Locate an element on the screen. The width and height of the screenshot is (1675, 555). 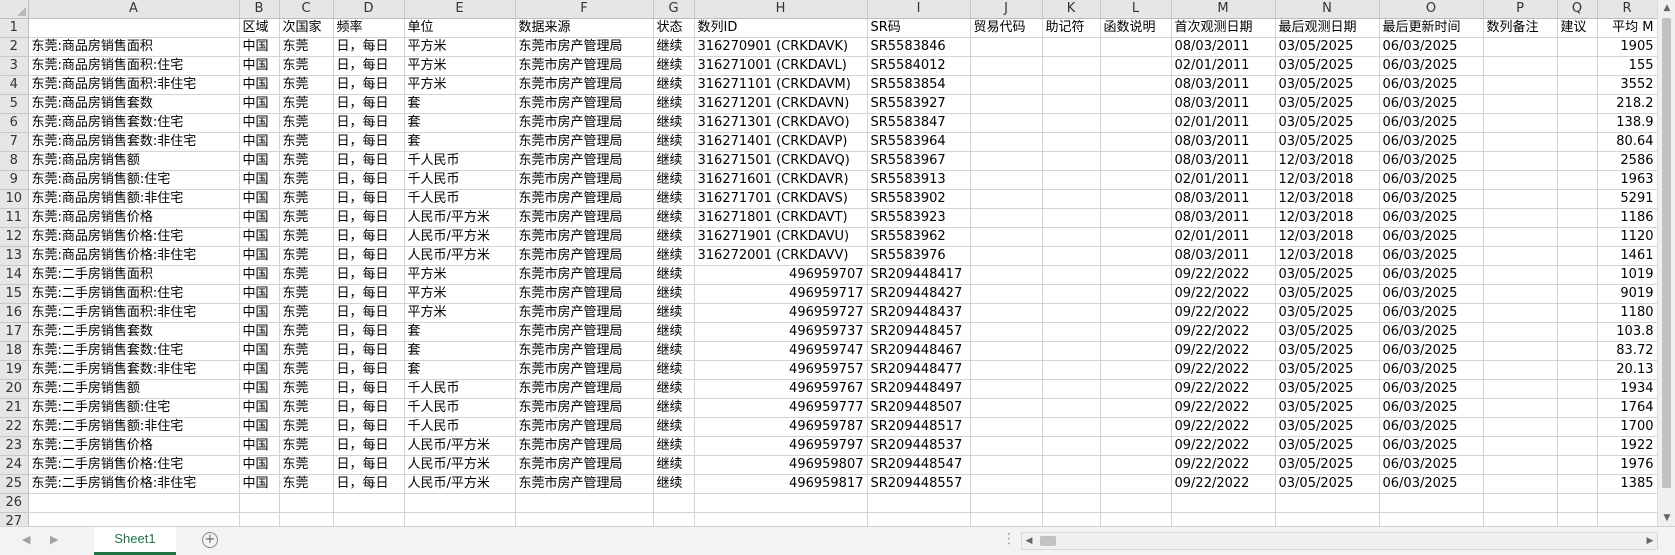
cell-e is located at coordinates (460, 503).